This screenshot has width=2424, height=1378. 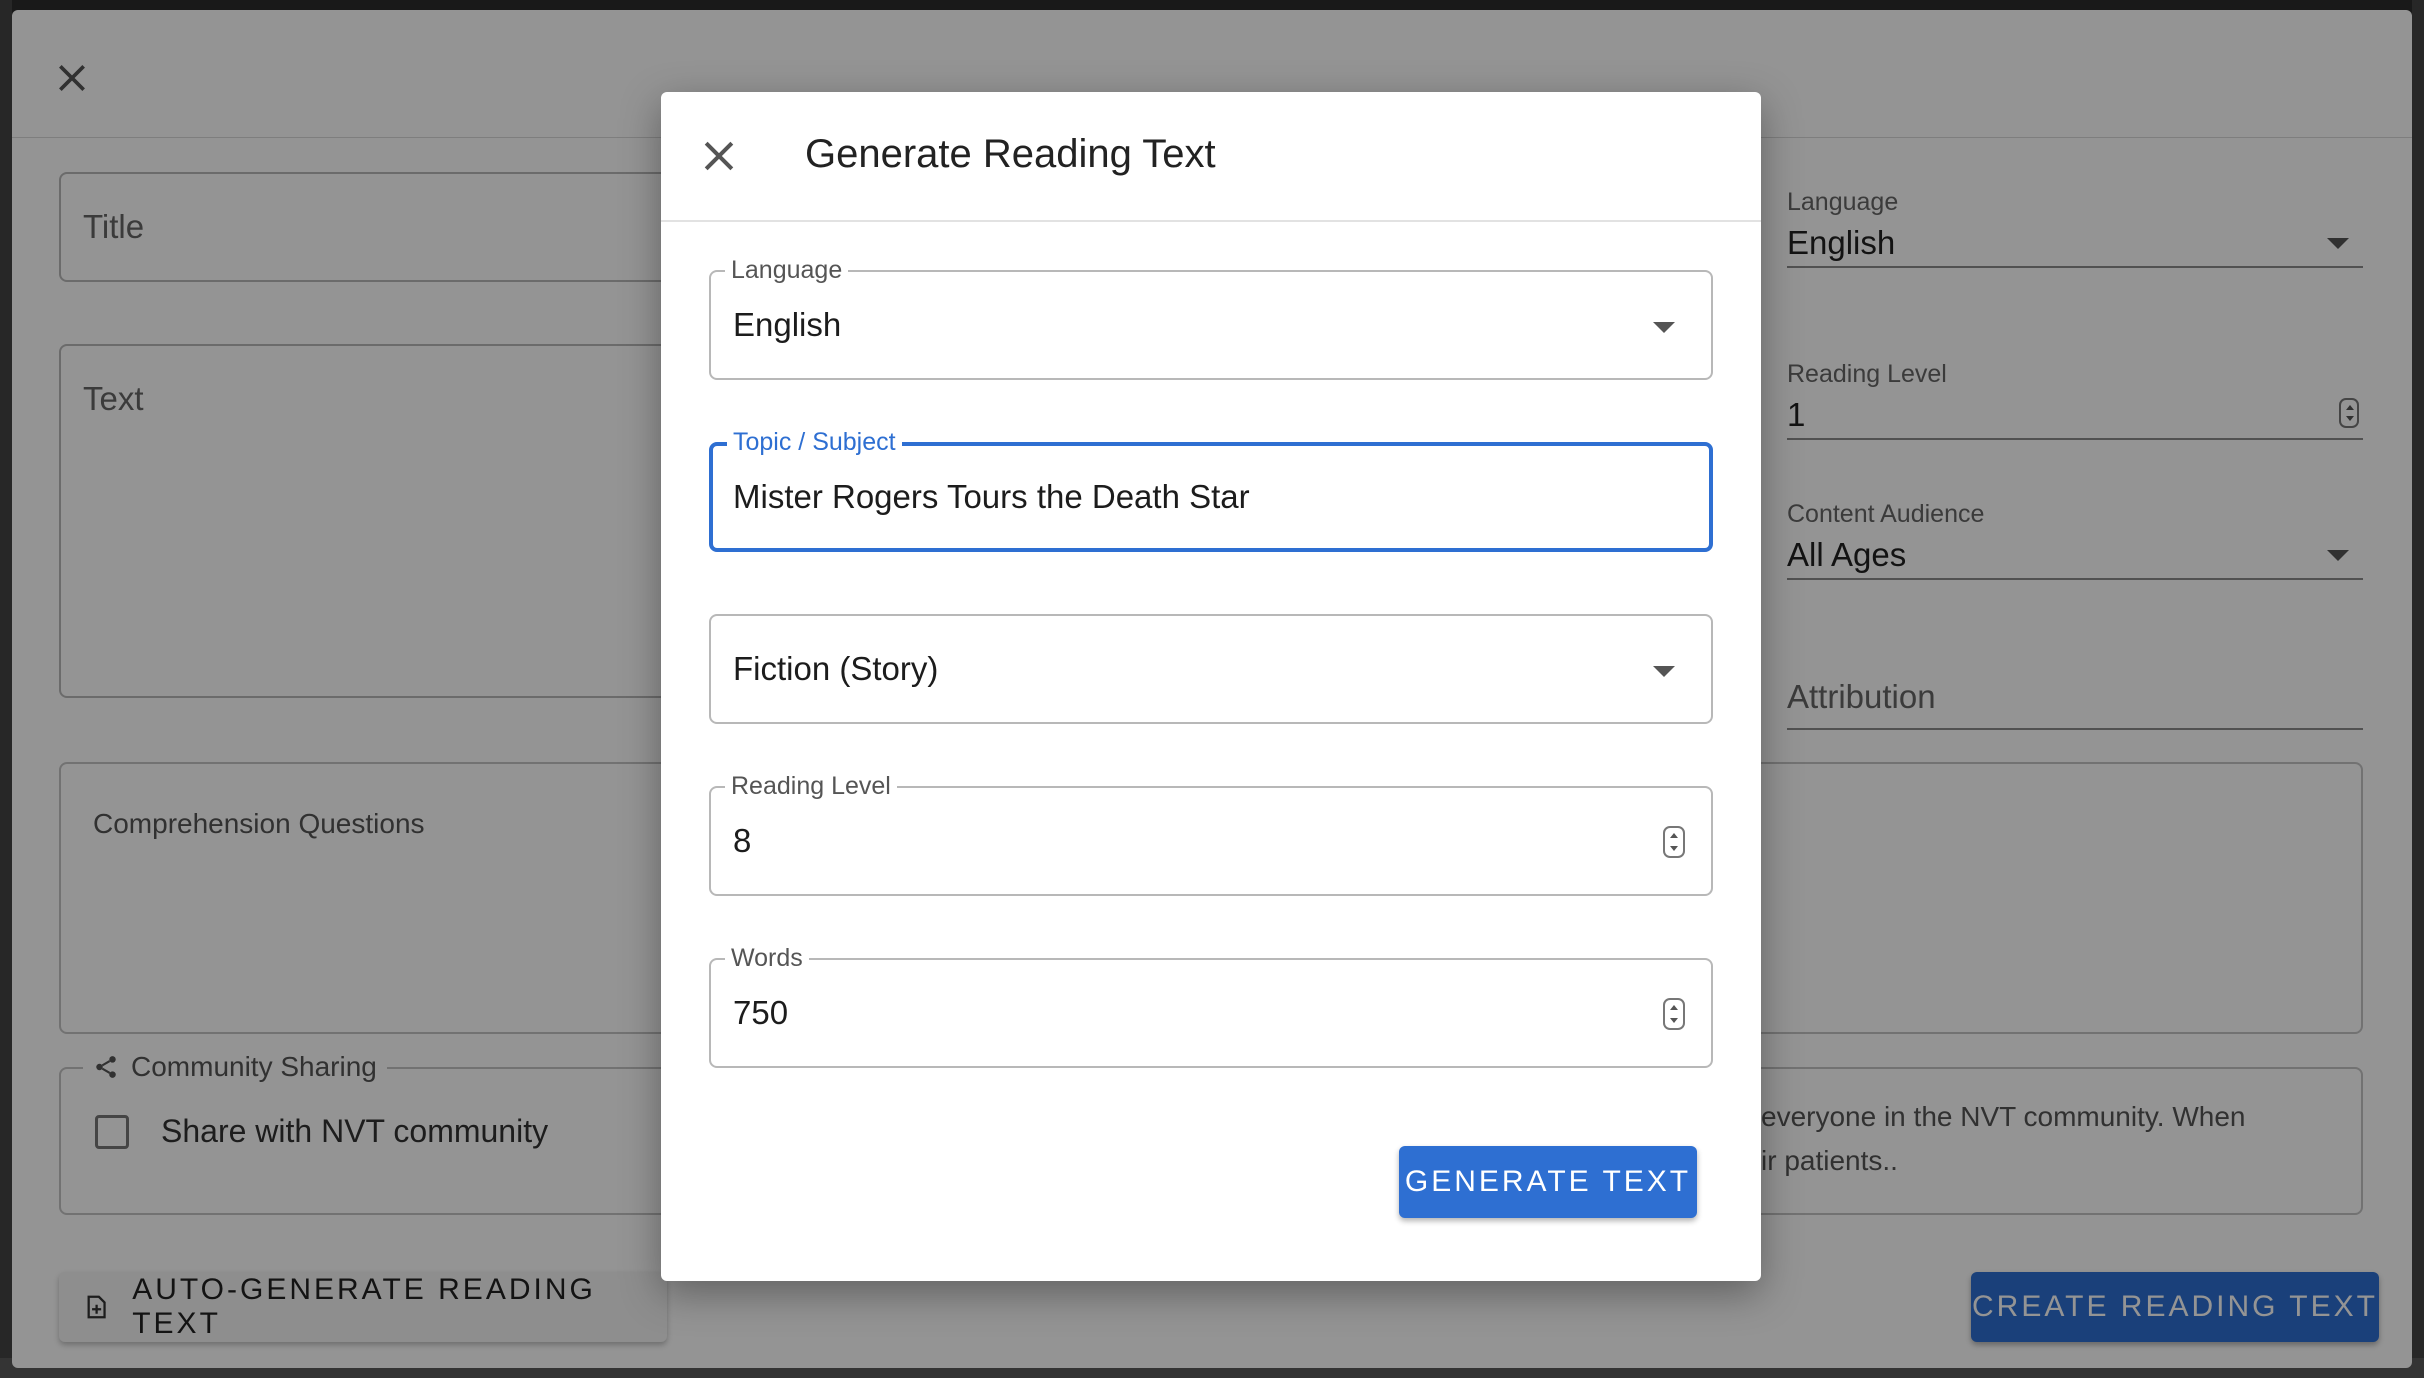 I want to click on topic-subject-value: Mister Rogers Tours the Death Star, so click(x=991, y=496).